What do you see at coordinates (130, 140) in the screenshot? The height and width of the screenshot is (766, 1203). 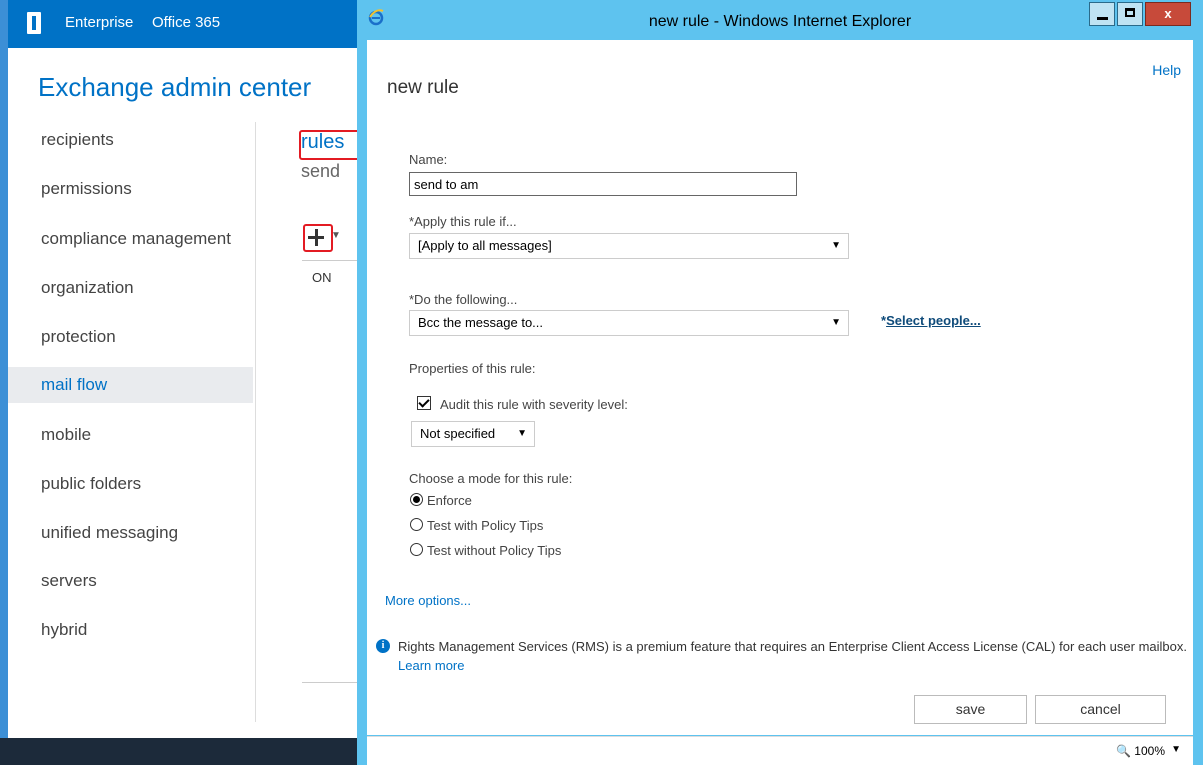 I see `nav-item-recipients: recipients` at bounding box center [130, 140].